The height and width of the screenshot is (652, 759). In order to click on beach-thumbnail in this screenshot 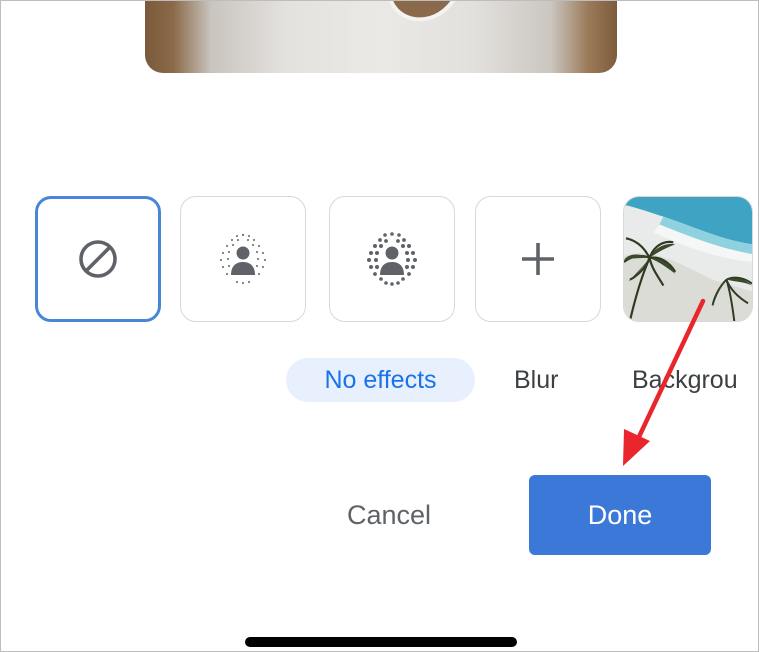, I will do `click(688, 259)`.